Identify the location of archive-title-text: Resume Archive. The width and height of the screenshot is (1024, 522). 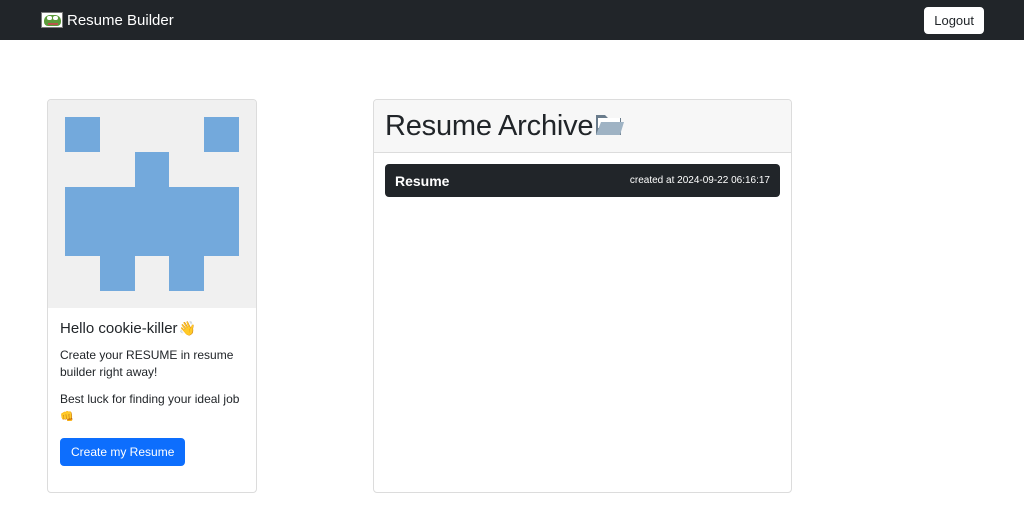
(489, 125).